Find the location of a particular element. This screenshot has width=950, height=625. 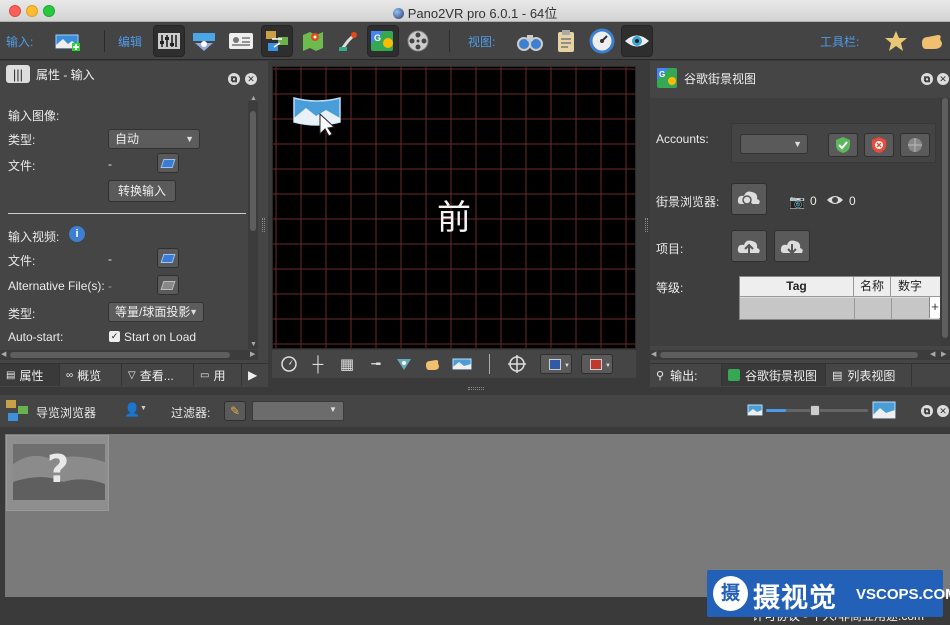

thumbnail-size-slider-knob is located at coordinates (815, 410).